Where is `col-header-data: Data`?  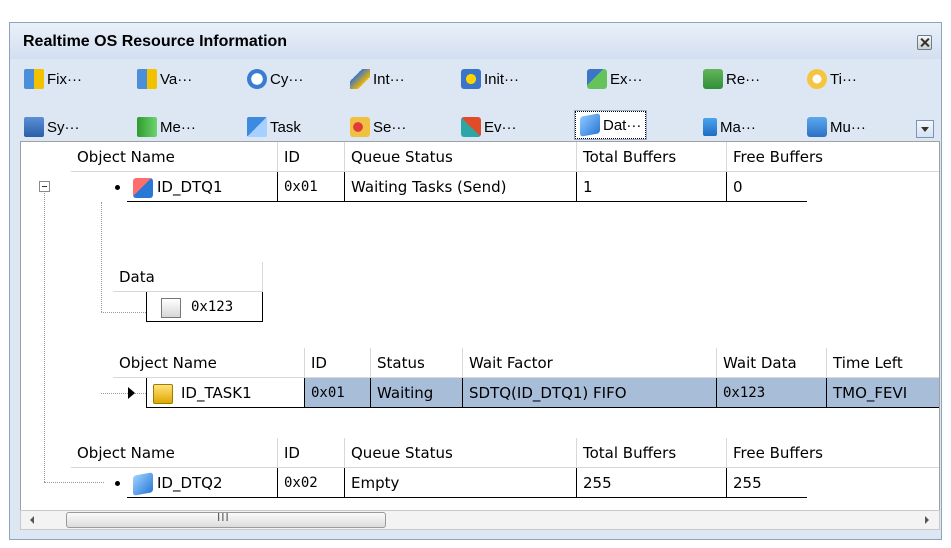
col-header-data: Data is located at coordinates (188, 277).